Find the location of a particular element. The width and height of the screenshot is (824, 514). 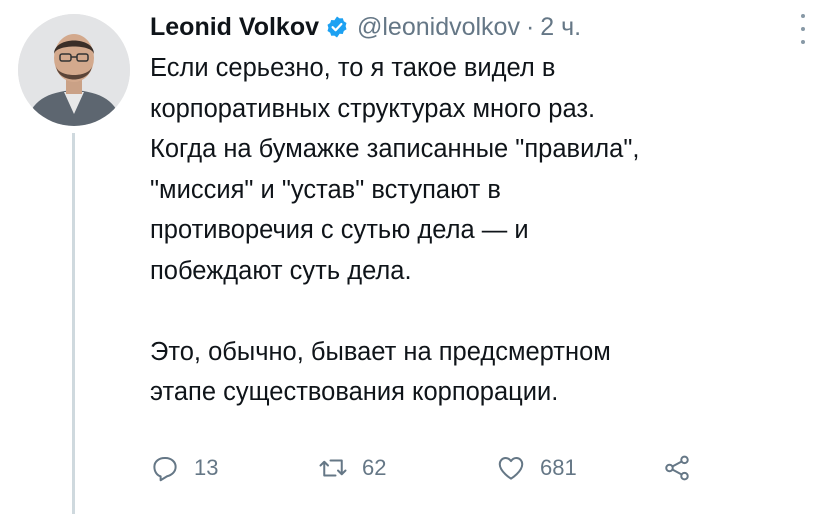

like-count: 681 is located at coordinates (558, 467).